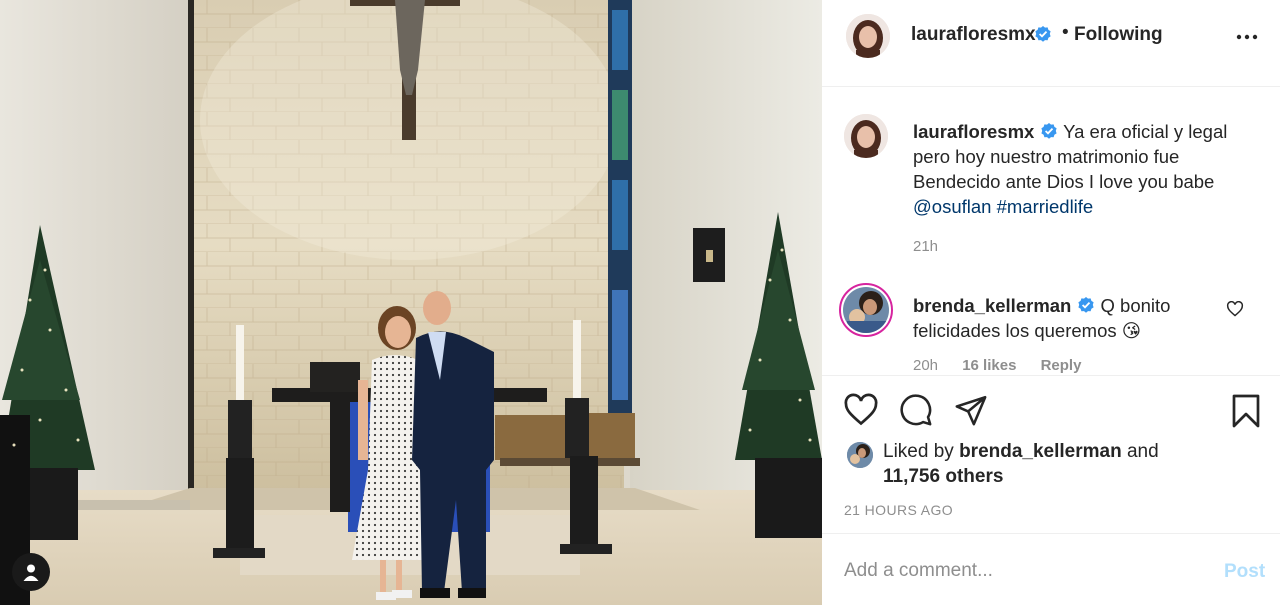 The width and height of the screenshot is (1280, 605). What do you see at coordinates (973, 131) in the screenshot?
I see `caption-username: laurafloresmx` at bounding box center [973, 131].